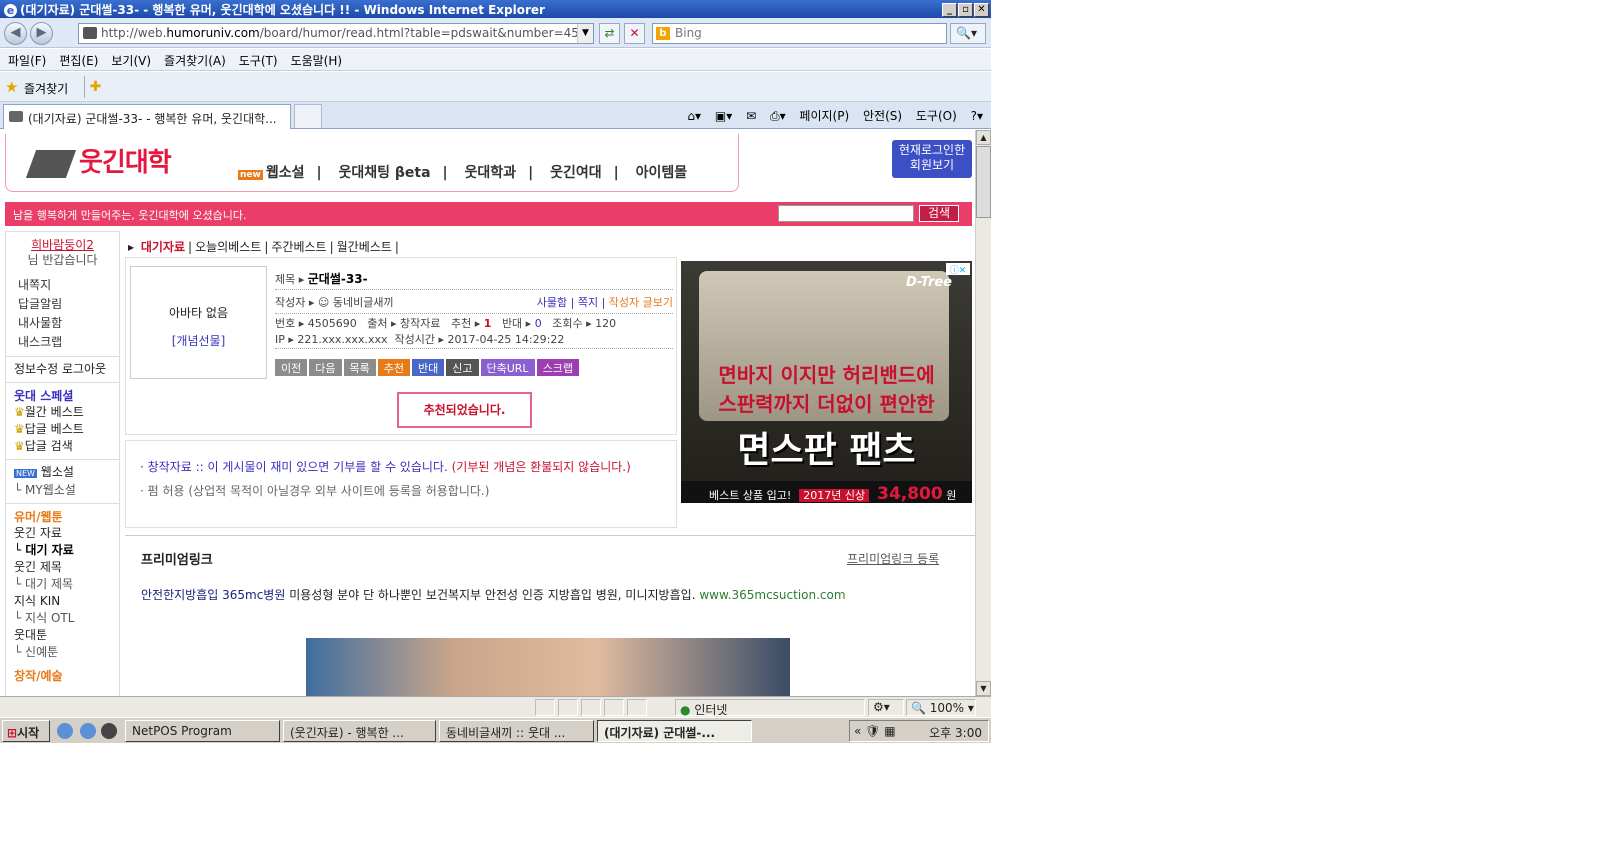 The height and width of the screenshot is (864, 1620). I want to click on sidebar-item-webnovel: NEW 웹소설, so click(62, 473).